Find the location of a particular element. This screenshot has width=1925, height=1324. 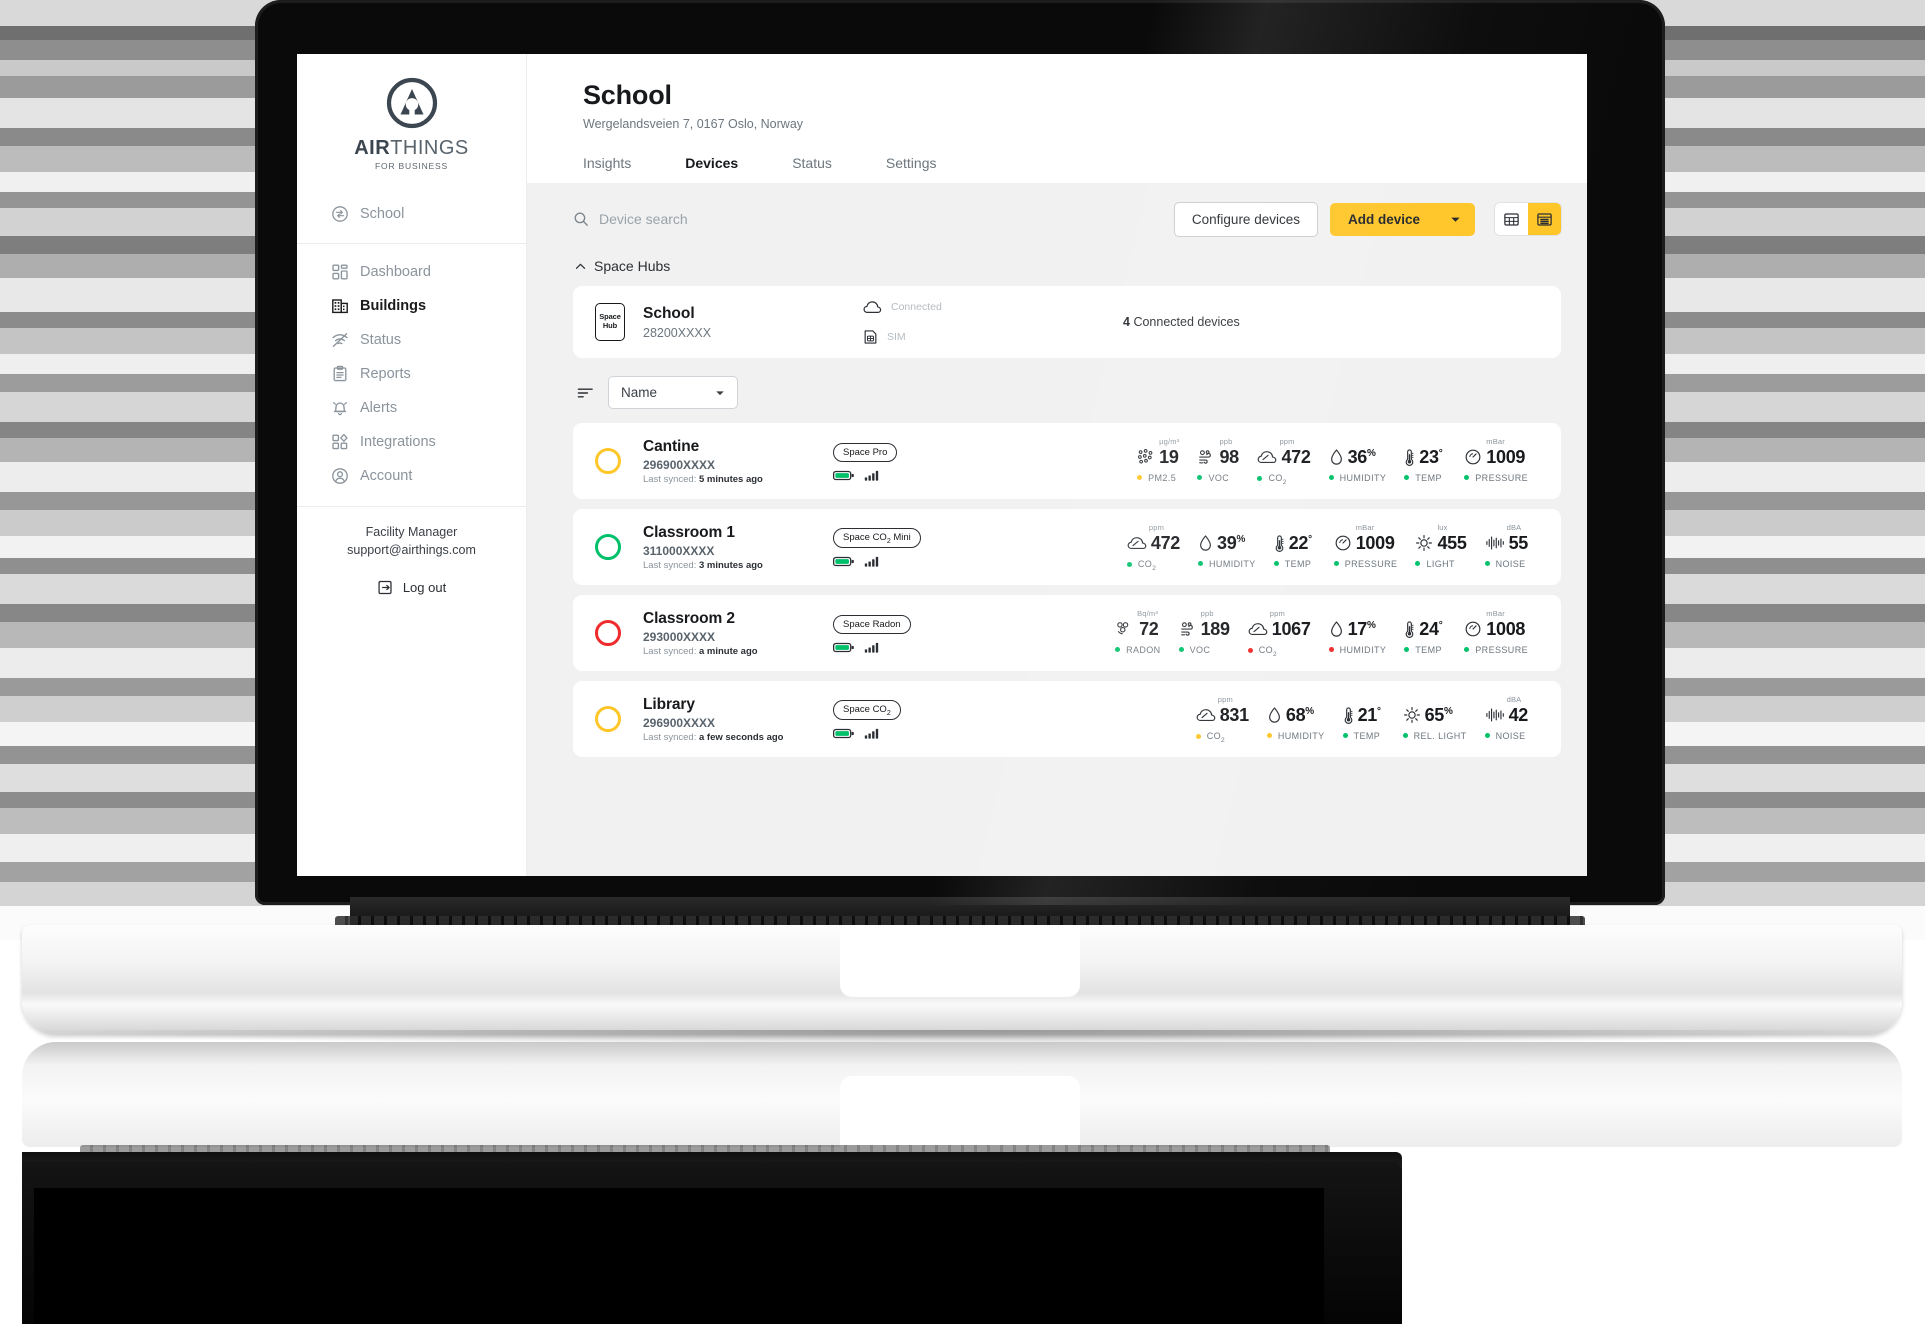

sidebar-item-label: Reports is located at coordinates (385, 374).